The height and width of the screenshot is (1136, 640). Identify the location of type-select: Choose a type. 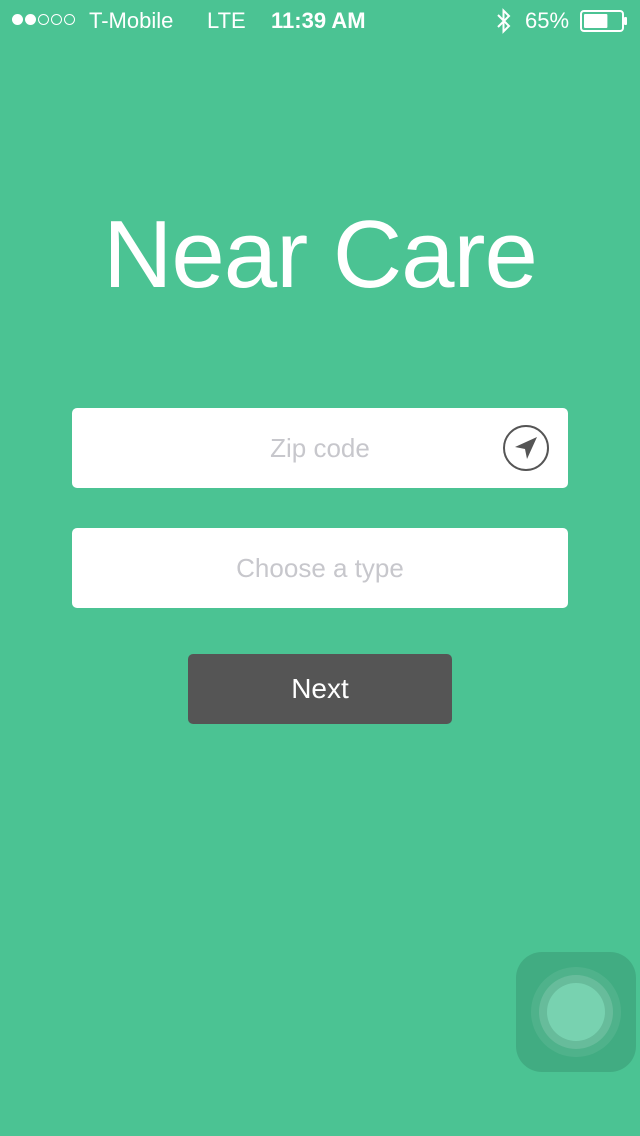
(320, 568).